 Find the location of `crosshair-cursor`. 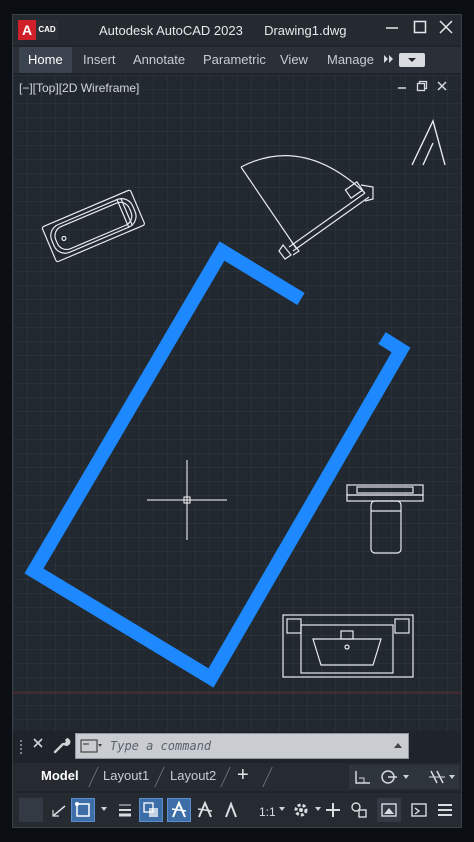

crosshair-cursor is located at coordinates (187, 500).